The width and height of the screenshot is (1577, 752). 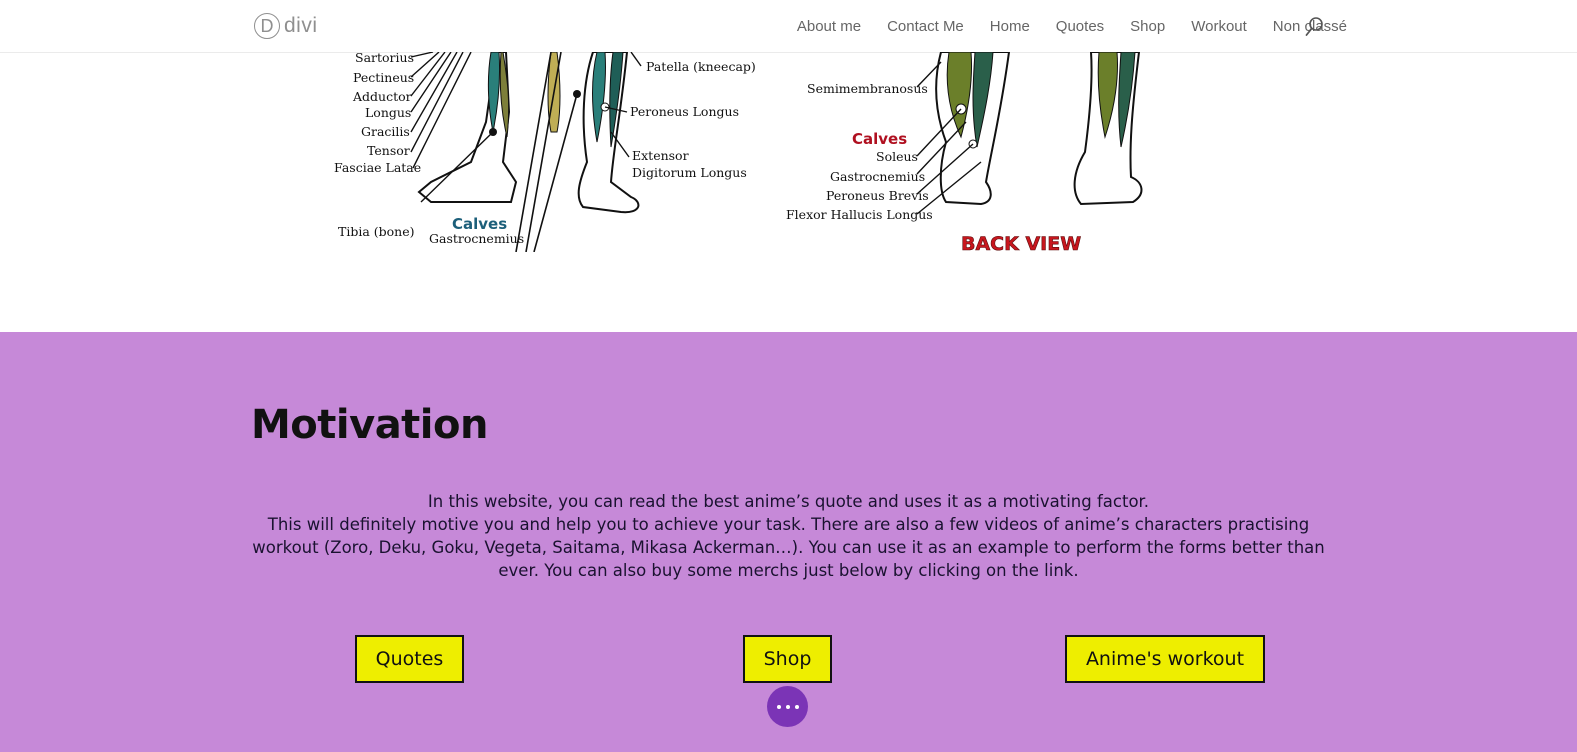 What do you see at coordinates (1029, 133) in the screenshot?
I see `back-leg-drawing` at bounding box center [1029, 133].